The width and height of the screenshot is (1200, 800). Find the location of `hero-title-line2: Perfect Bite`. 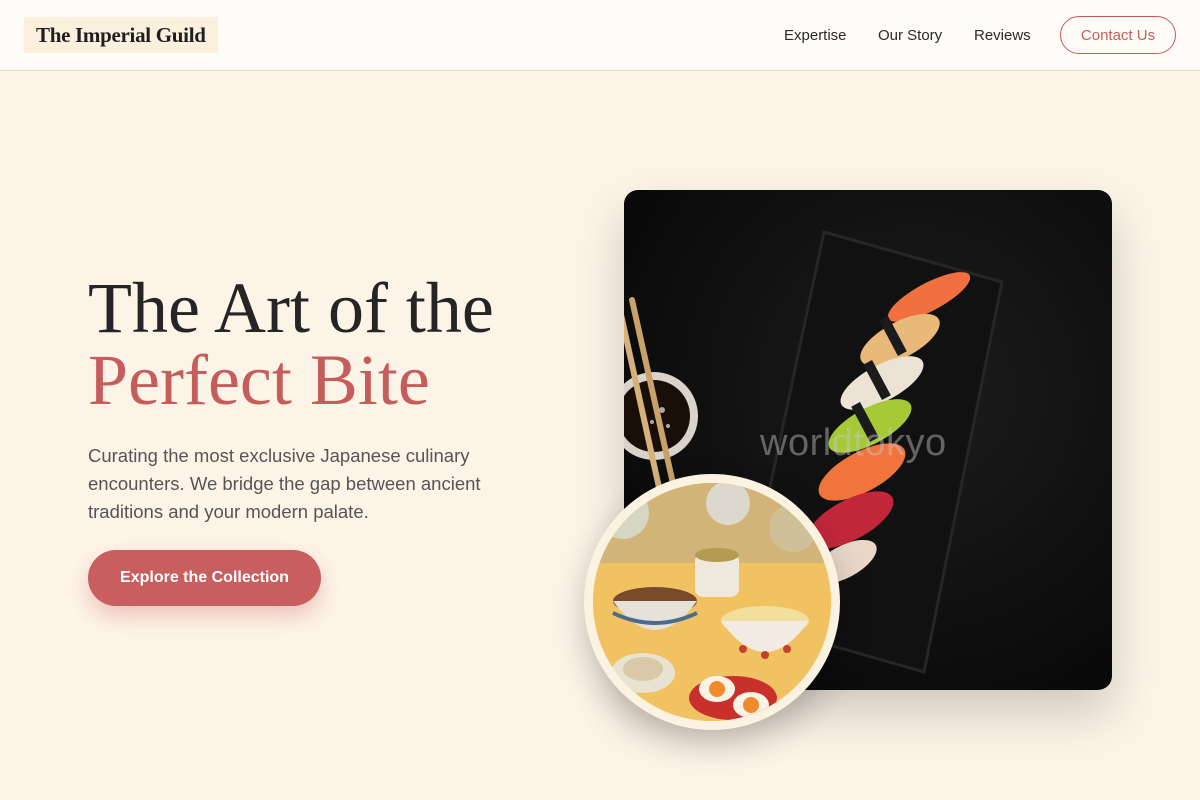

hero-title-line2: Perfect Bite is located at coordinates (259, 380).